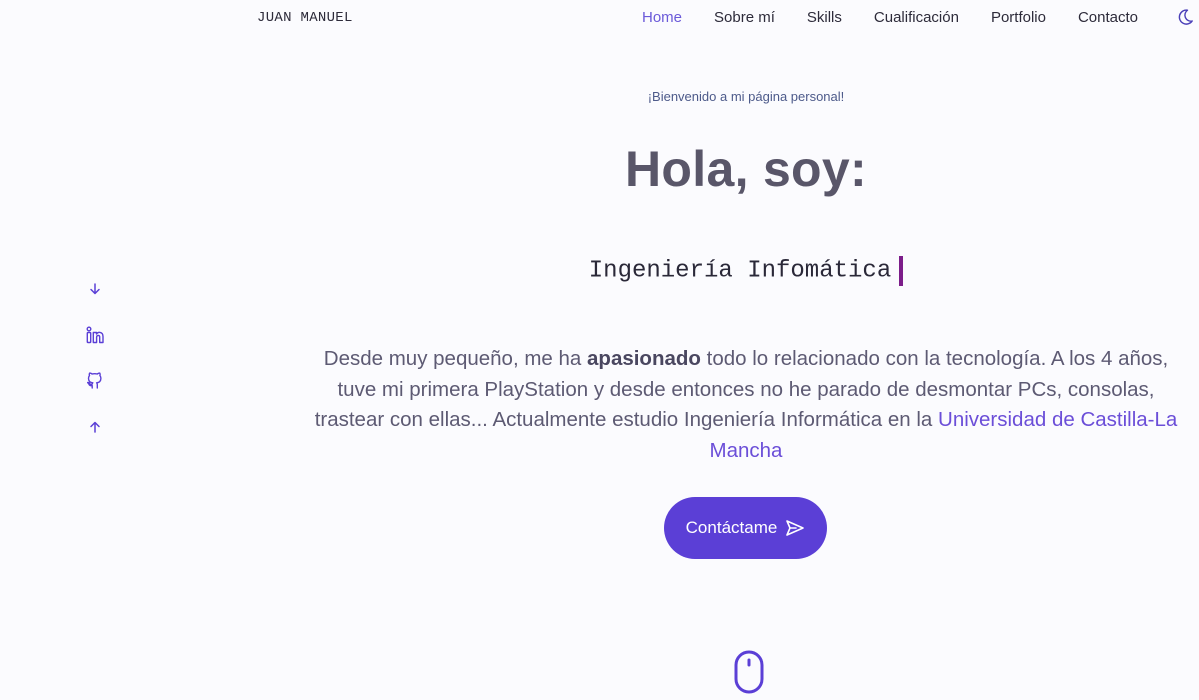 This screenshot has width=1199, height=700. I want to click on arrow-down-icon, so click(95, 289).